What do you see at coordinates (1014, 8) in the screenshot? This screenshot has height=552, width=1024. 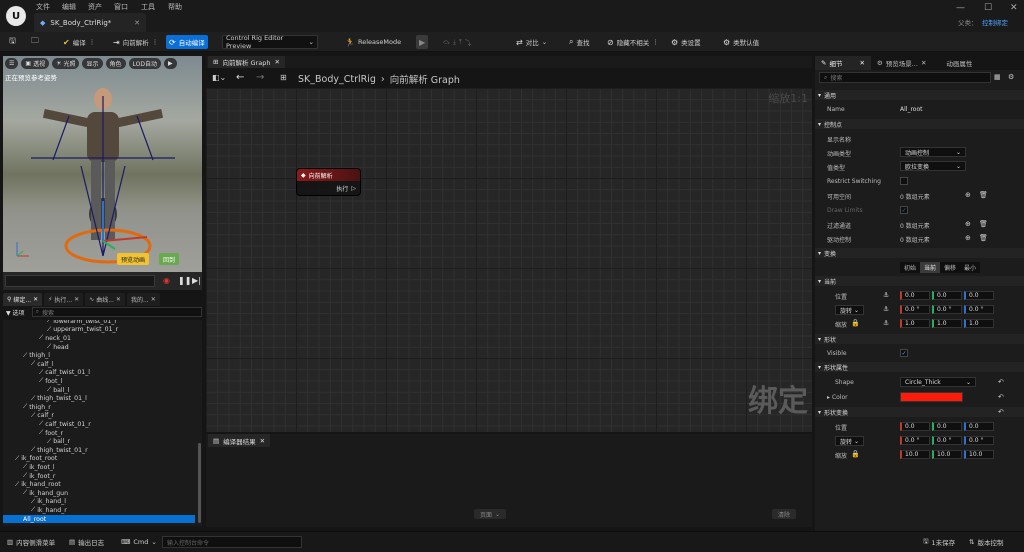 I see `window-close-icon: ✕` at bounding box center [1014, 8].